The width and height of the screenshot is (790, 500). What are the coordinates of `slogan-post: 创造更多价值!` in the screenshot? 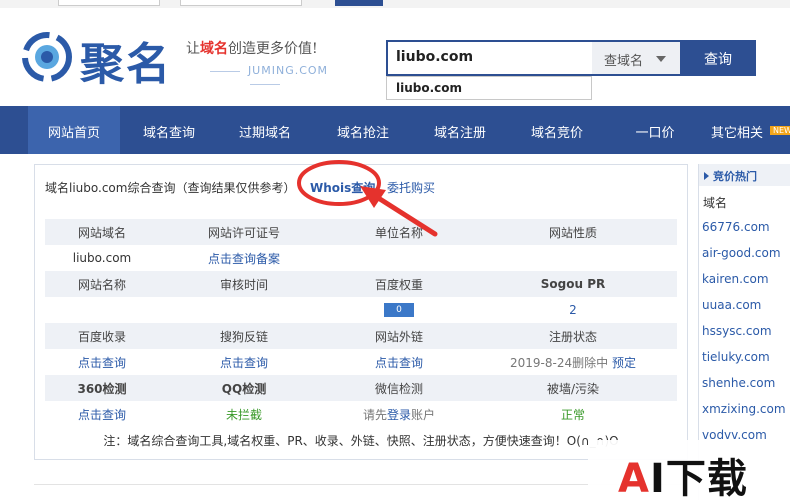 It's located at (273, 49).